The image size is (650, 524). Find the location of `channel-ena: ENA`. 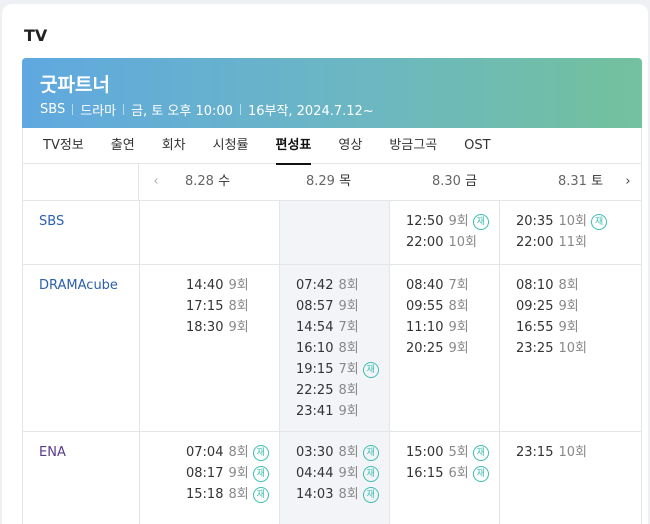

channel-ena: ENA is located at coordinates (52, 452).